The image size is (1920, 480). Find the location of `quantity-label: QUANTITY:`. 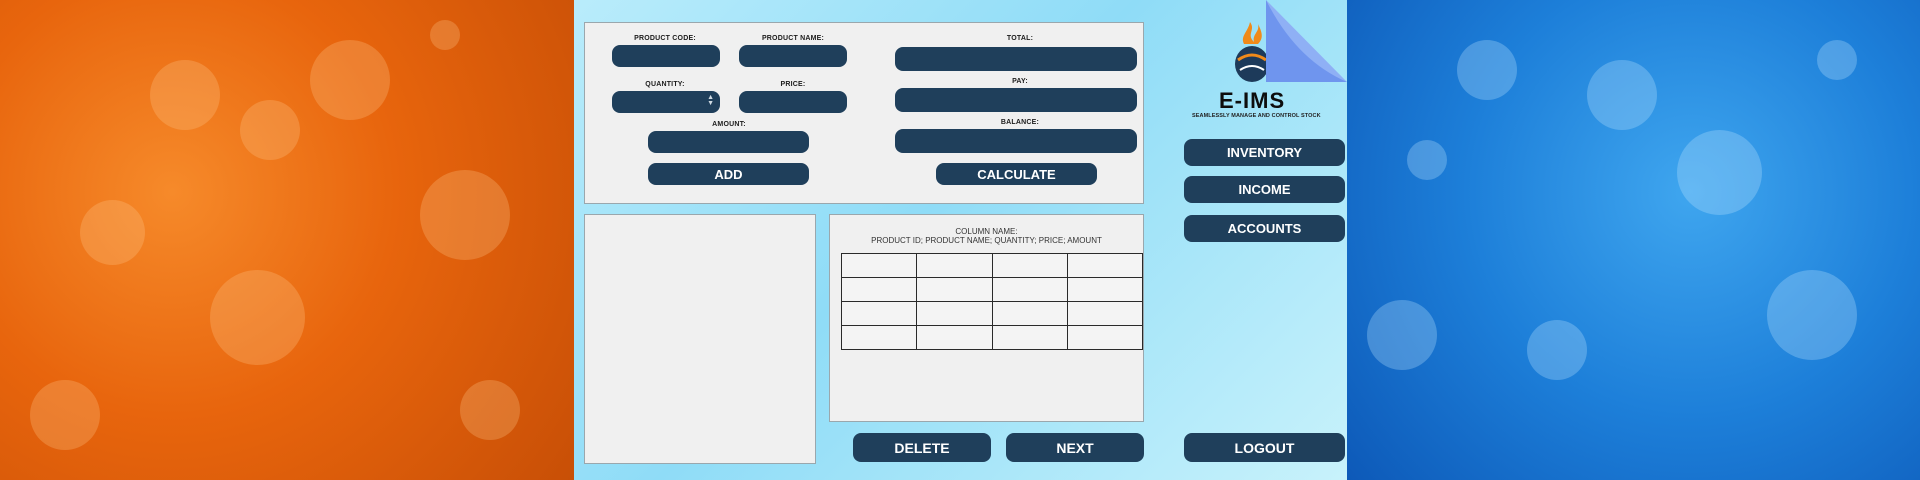

quantity-label: QUANTITY: is located at coordinates (665, 84).